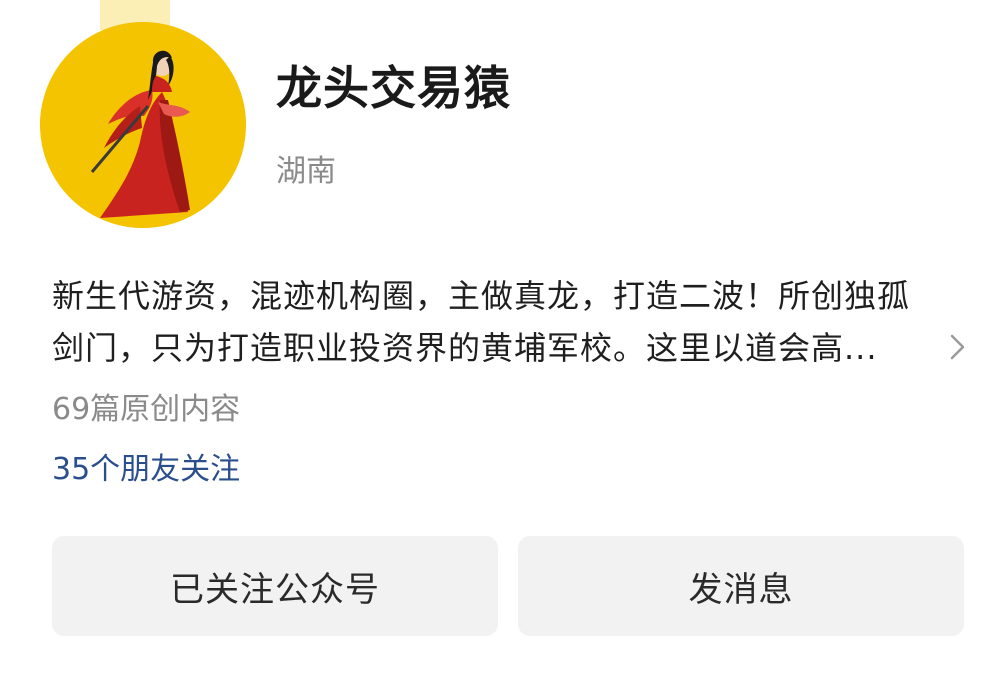 The height and width of the screenshot is (680, 1000). What do you see at coordinates (741, 586) in the screenshot?
I see `send-message-button: 发消息` at bounding box center [741, 586].